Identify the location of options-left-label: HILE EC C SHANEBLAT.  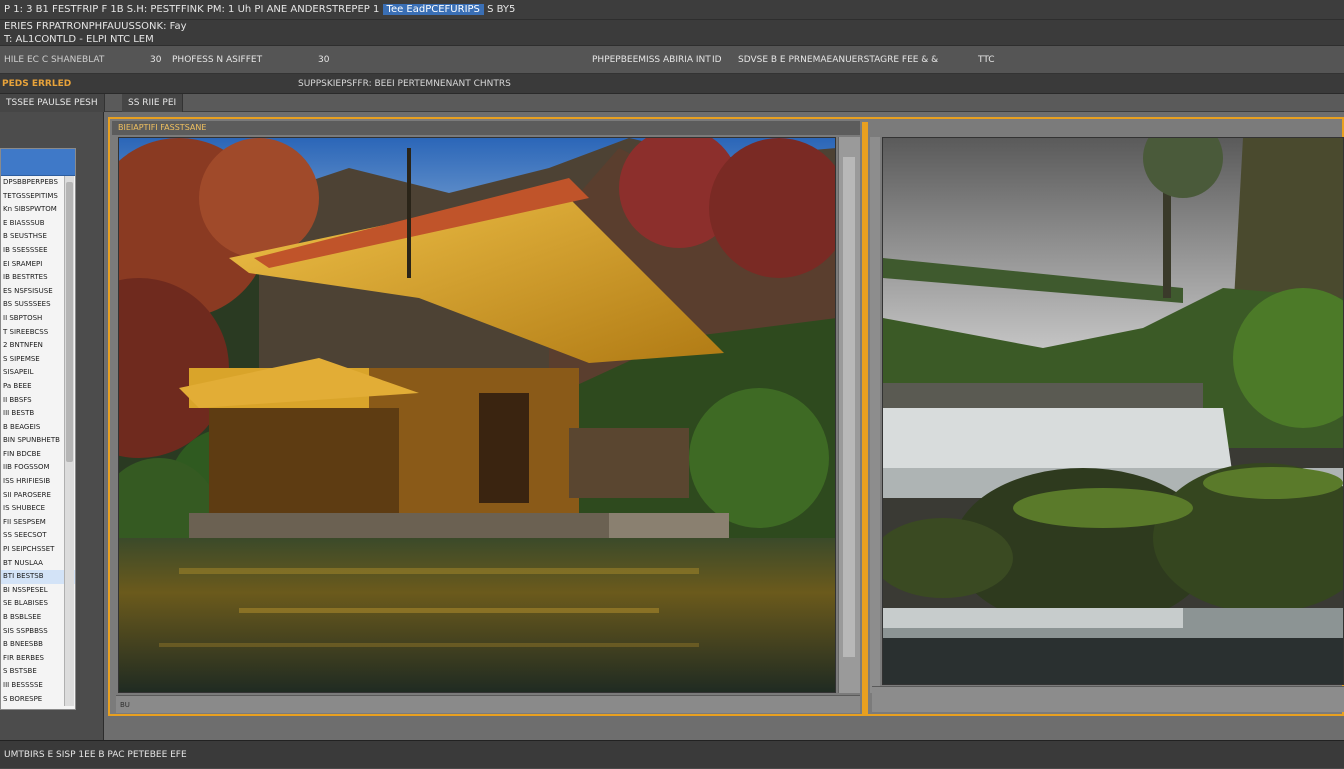
(54, 59).